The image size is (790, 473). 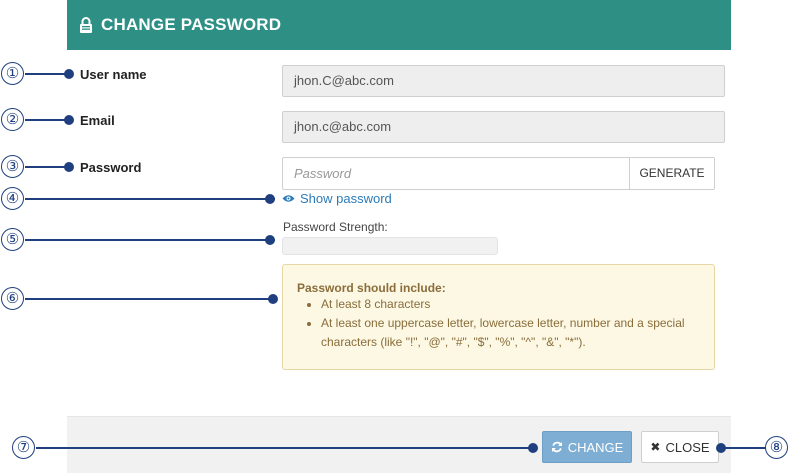 I want to click on refresh-icon, so click(x=556, y=447).